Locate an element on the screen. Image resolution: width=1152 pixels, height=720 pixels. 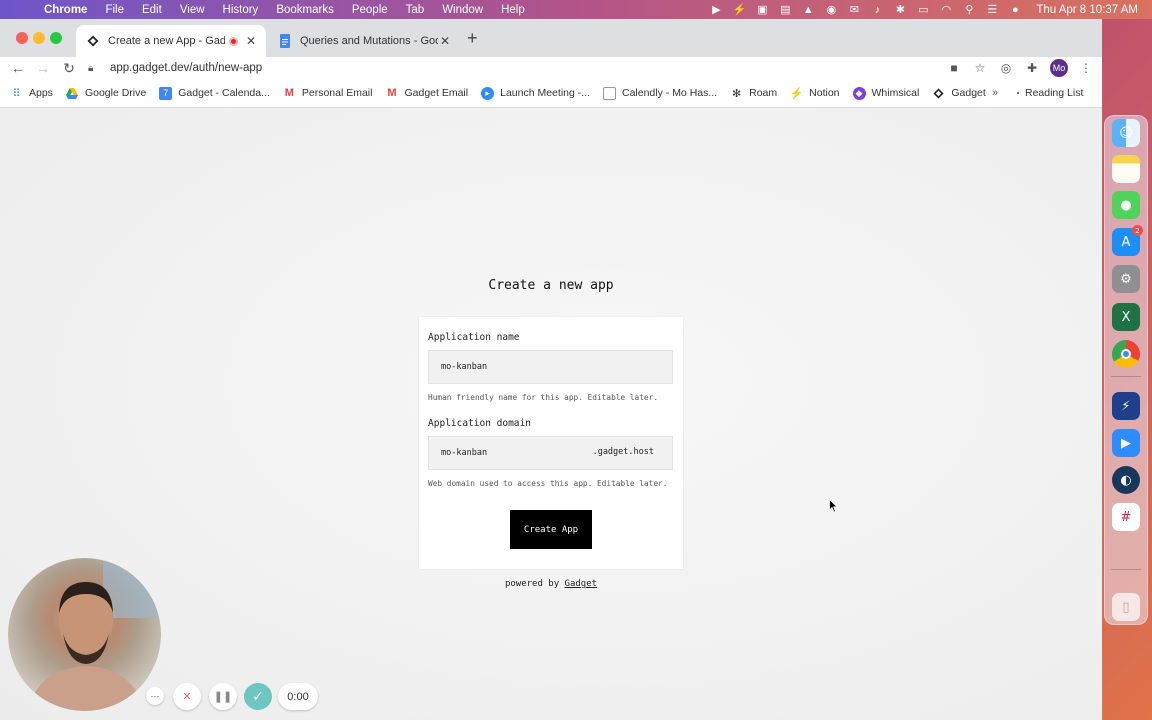
menu-help: Help is located at coordinates (513, 10).